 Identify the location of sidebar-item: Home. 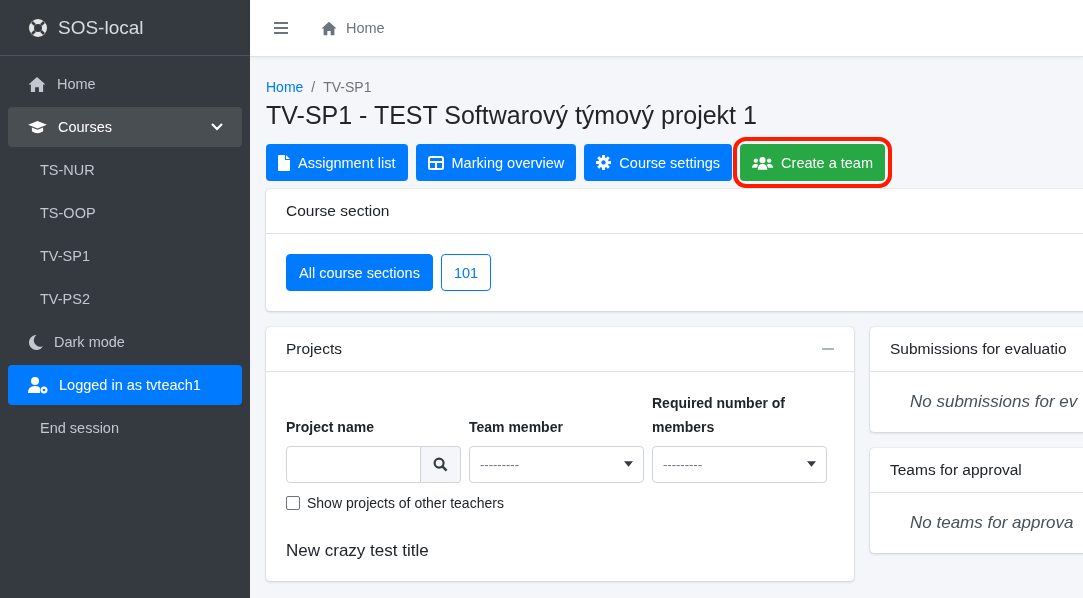
(125, 84).